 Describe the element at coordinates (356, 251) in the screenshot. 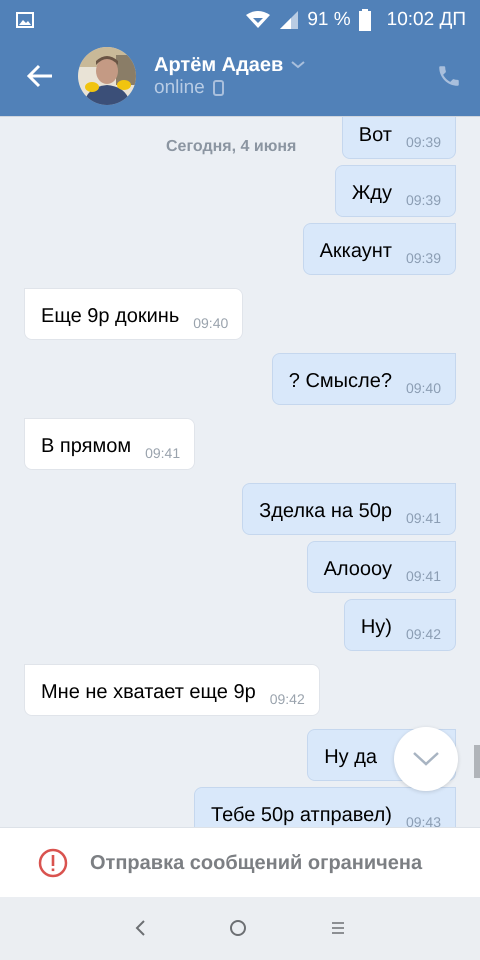

I see `message-text: Аккаунт` at that location.